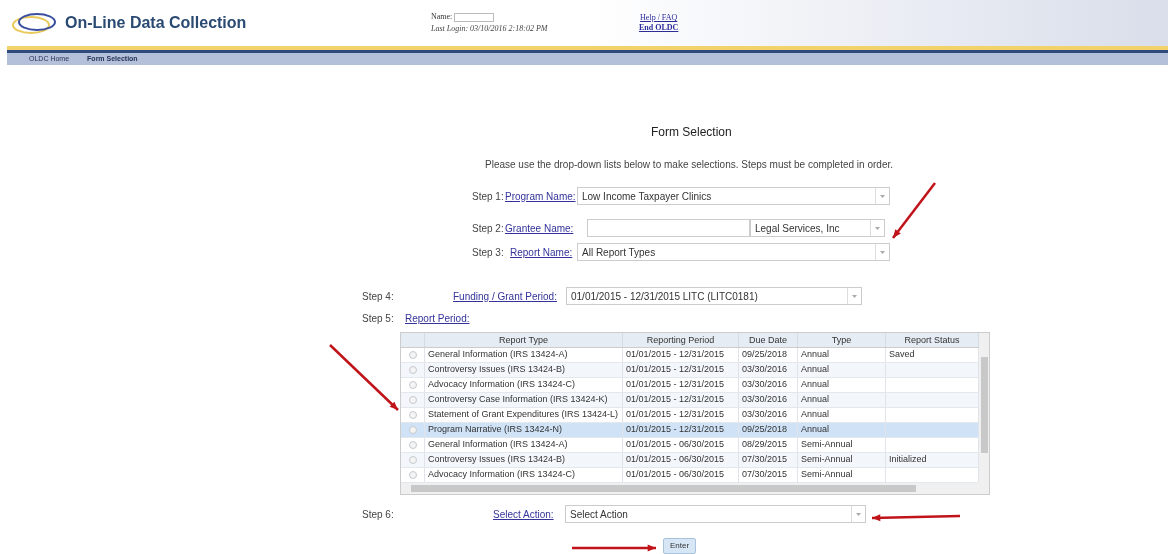 The image size is (1175, 554). What do you see at coordinates (543, 252) in the screenshot?
I see `step-link: Report Name:` at bounding box center [543, 252].